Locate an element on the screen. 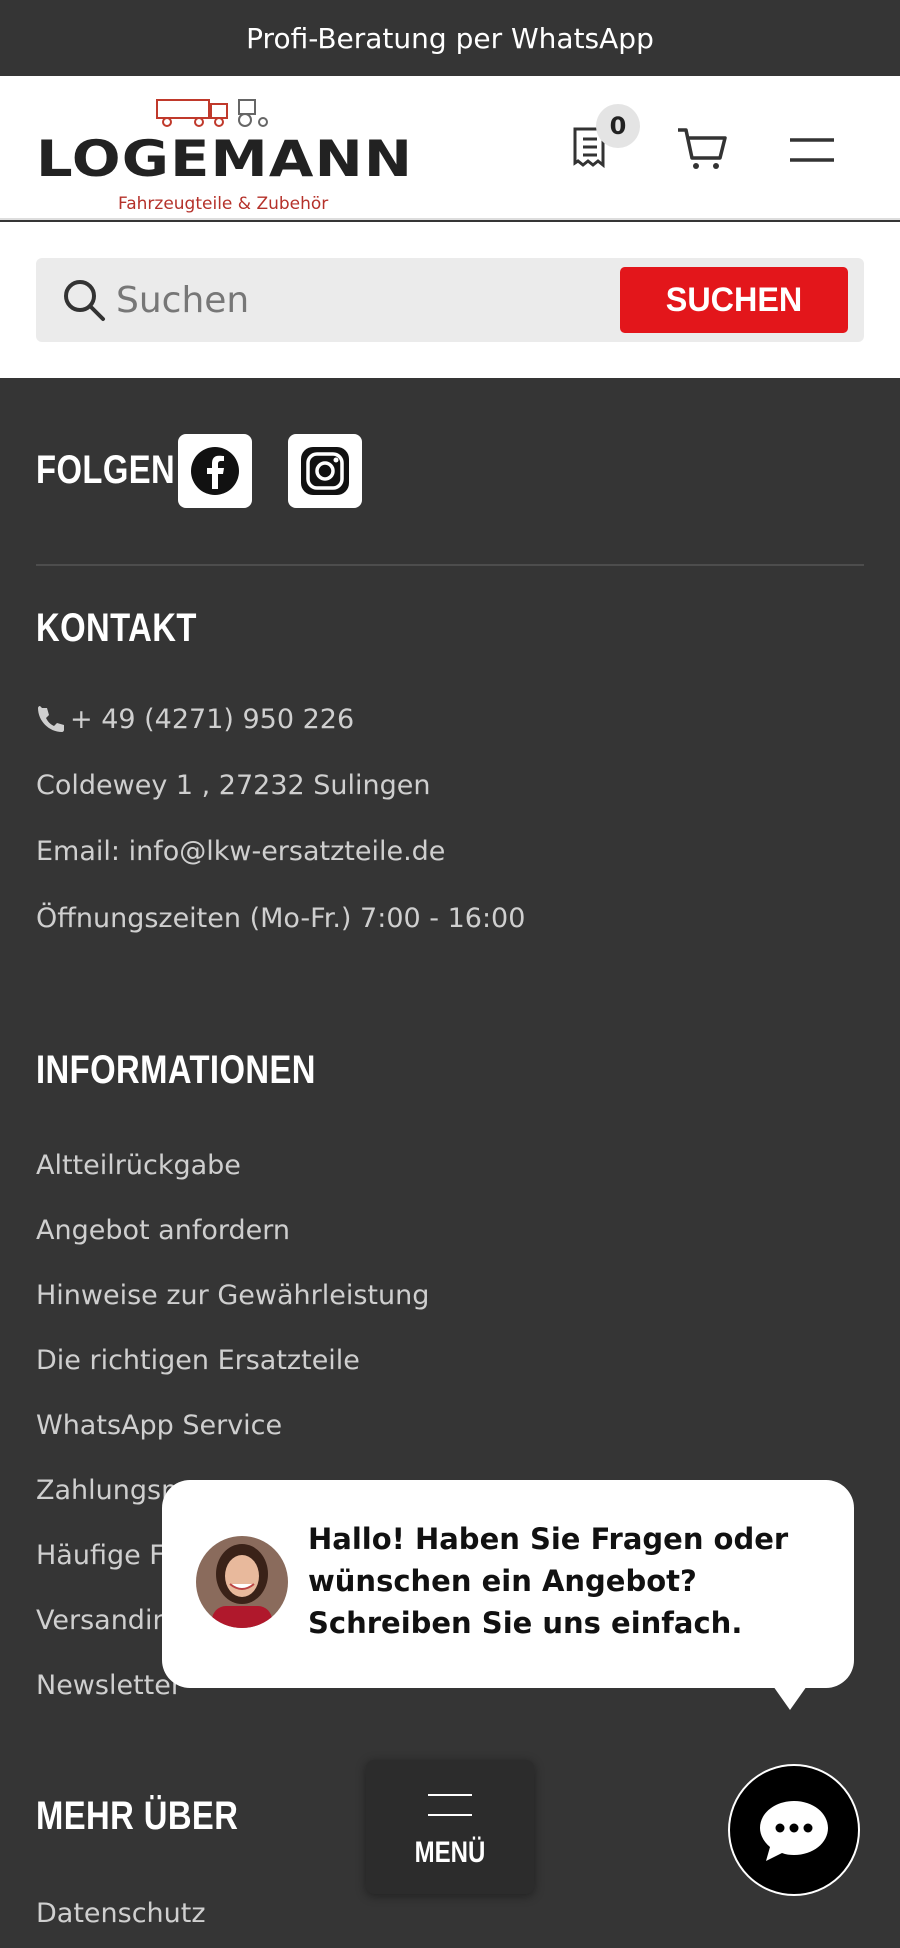 The image size is (900, 1948). floating-menu-button: MENÜ is located at coordinates (450, 1827).